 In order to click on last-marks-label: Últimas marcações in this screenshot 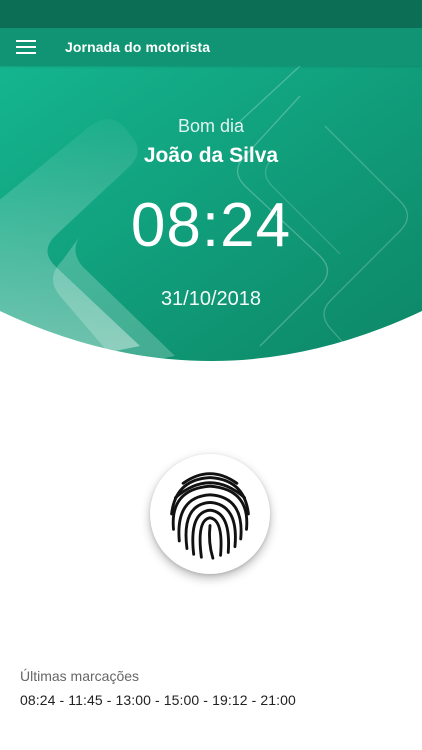, I will do `click(80, 676)`.